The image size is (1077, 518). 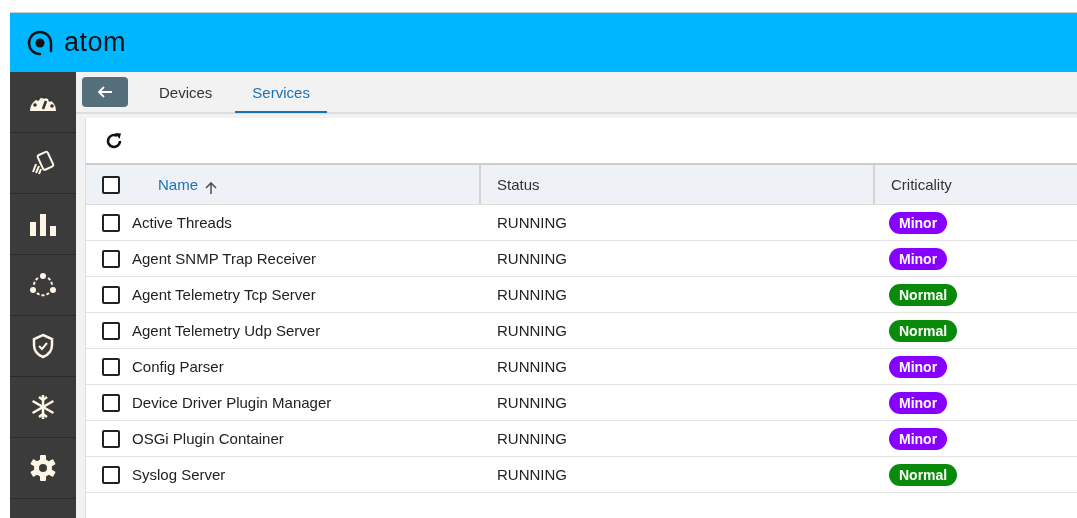 What do you see at coordinates (178, 184) in the screenshot?
I see `column-header: Name` at bounding box center [178, 184].